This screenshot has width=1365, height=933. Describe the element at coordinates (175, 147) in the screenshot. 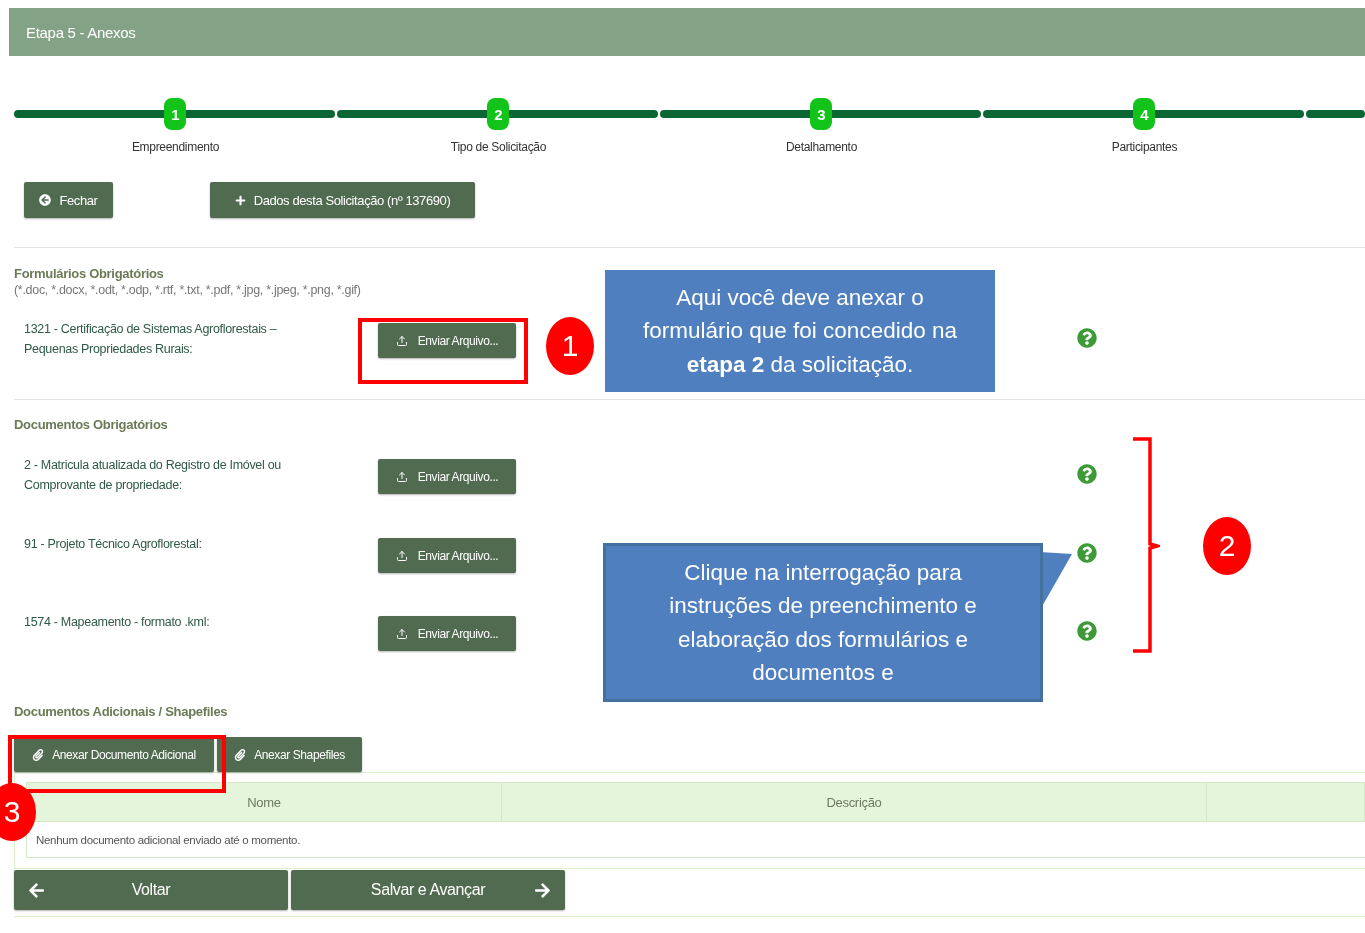

I see `step-label: Empreendimento` at that location.